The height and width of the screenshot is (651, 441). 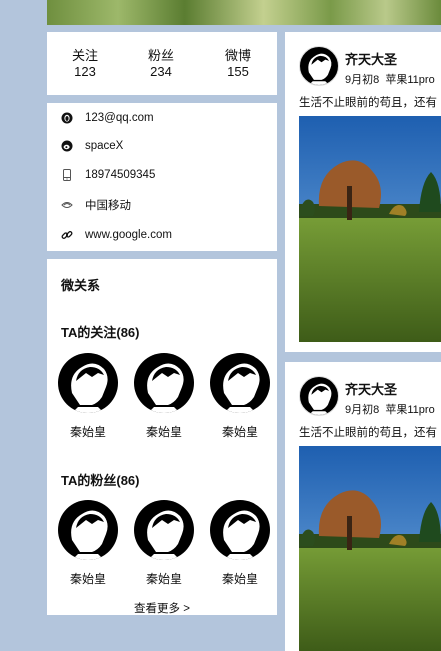 What do you see at coordinates (238, 71) in the screenshot?
I see `stat-value: 155` at bounding box center [238, 71].